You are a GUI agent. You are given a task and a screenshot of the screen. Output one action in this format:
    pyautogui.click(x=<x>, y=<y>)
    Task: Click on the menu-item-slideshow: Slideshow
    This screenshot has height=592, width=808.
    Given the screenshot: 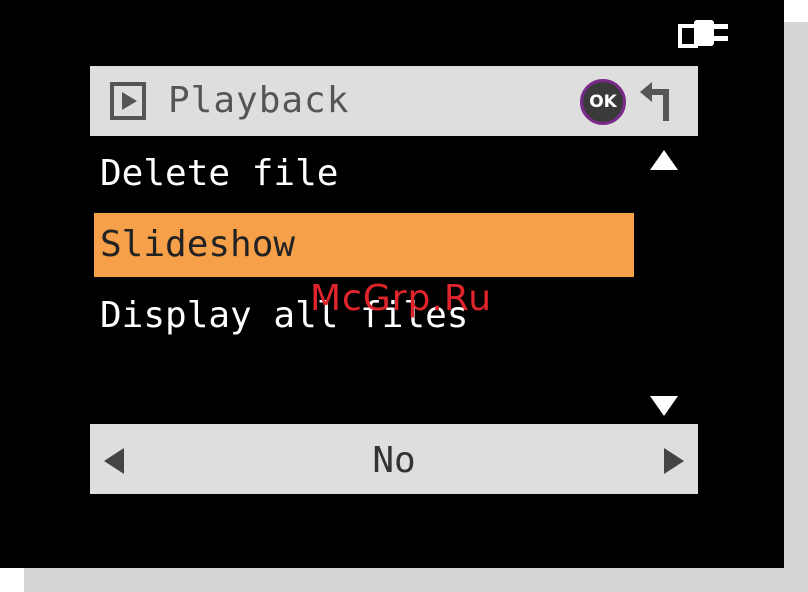 What is the action you would take?
    pyautogui.click(x=364, y=245)
    